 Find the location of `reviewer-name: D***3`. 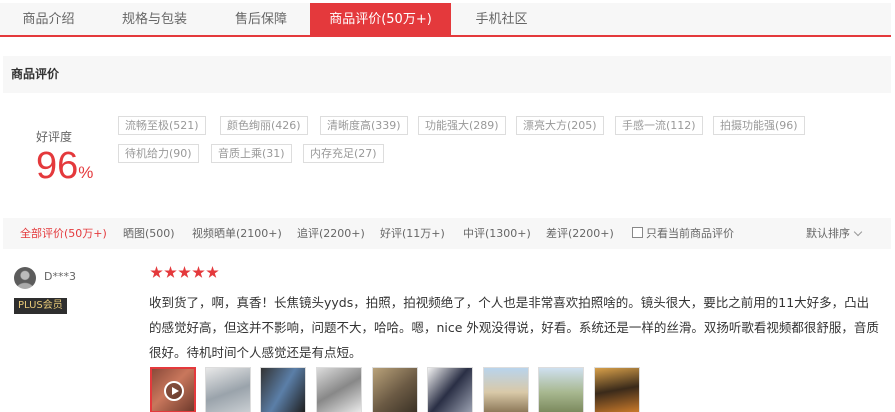

reviewer-name: D***3 is located at coordinates (60, 276).